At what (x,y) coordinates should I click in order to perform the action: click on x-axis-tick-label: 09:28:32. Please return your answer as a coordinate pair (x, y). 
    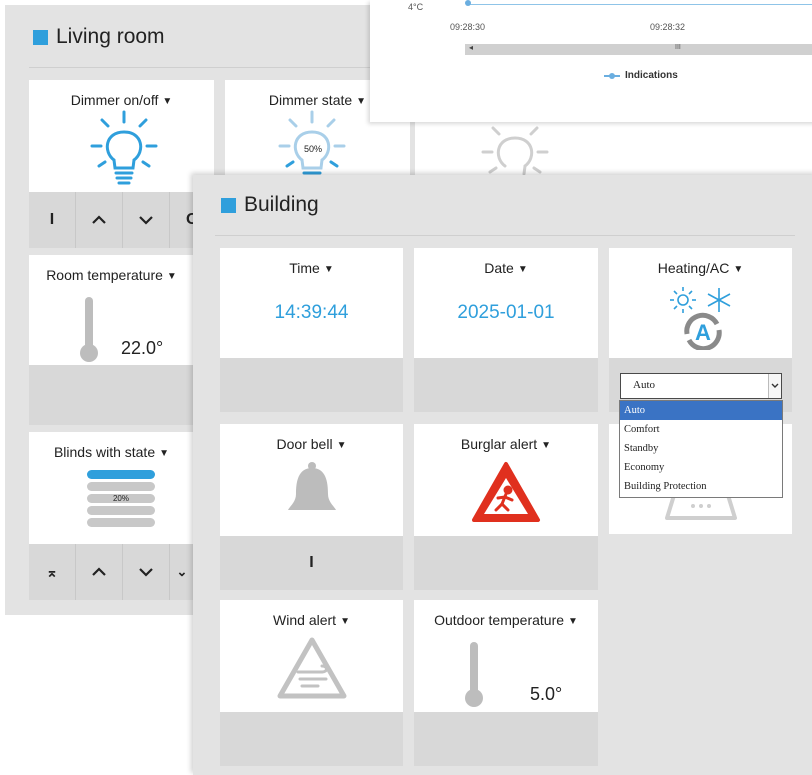
    Looking at the image, I should click on (668, 27).